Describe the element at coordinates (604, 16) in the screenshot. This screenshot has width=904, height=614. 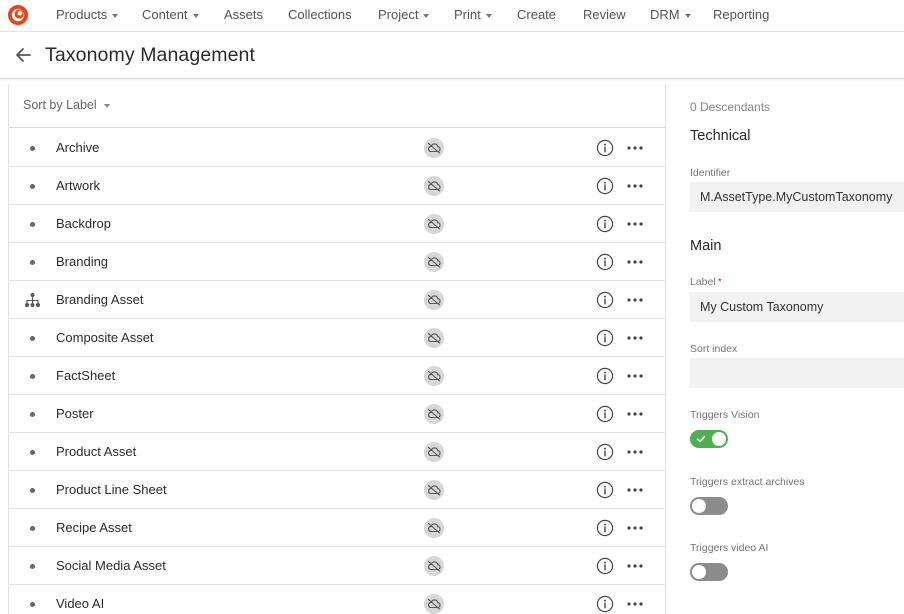
I see `nav-item-review: Review` at that location.